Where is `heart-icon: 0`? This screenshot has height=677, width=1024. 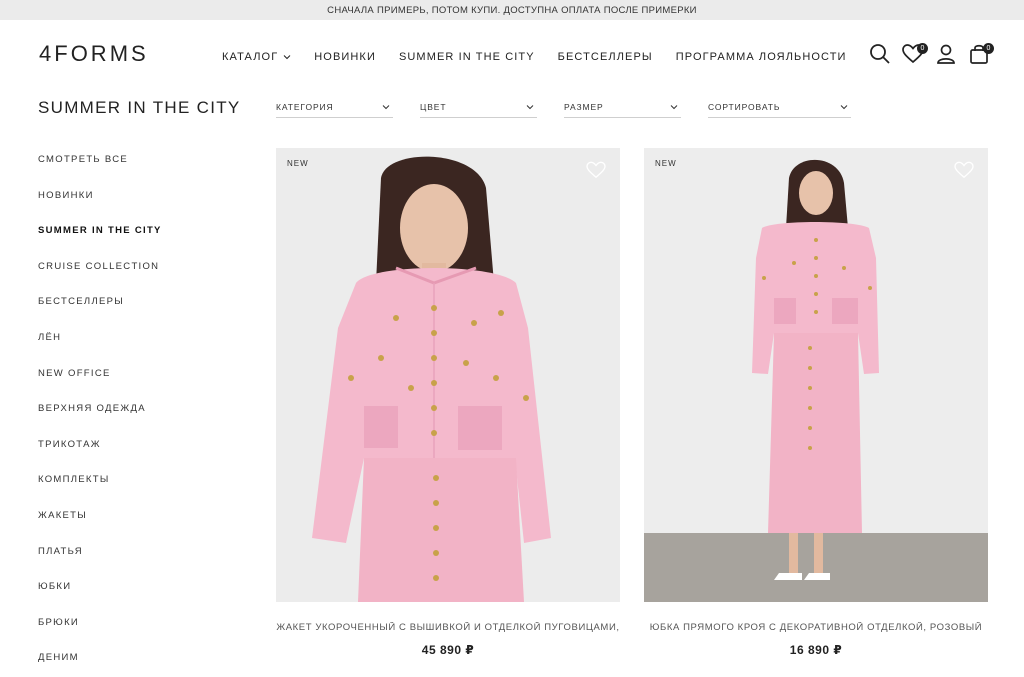
heart-icon: 0 is located at coordinates (915, 54).